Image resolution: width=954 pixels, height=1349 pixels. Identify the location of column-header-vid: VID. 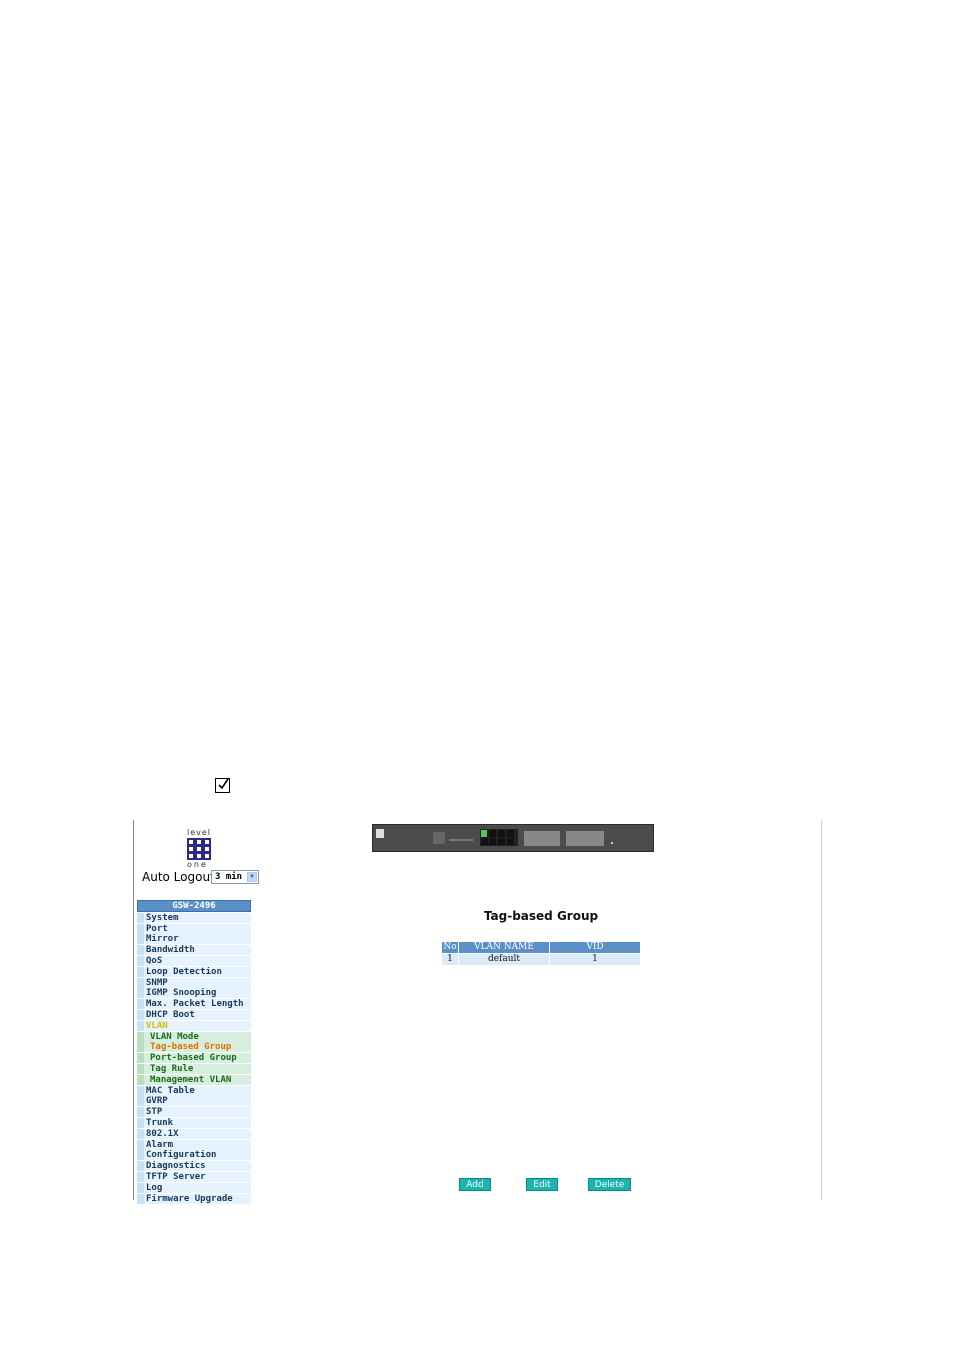
(595, 947).